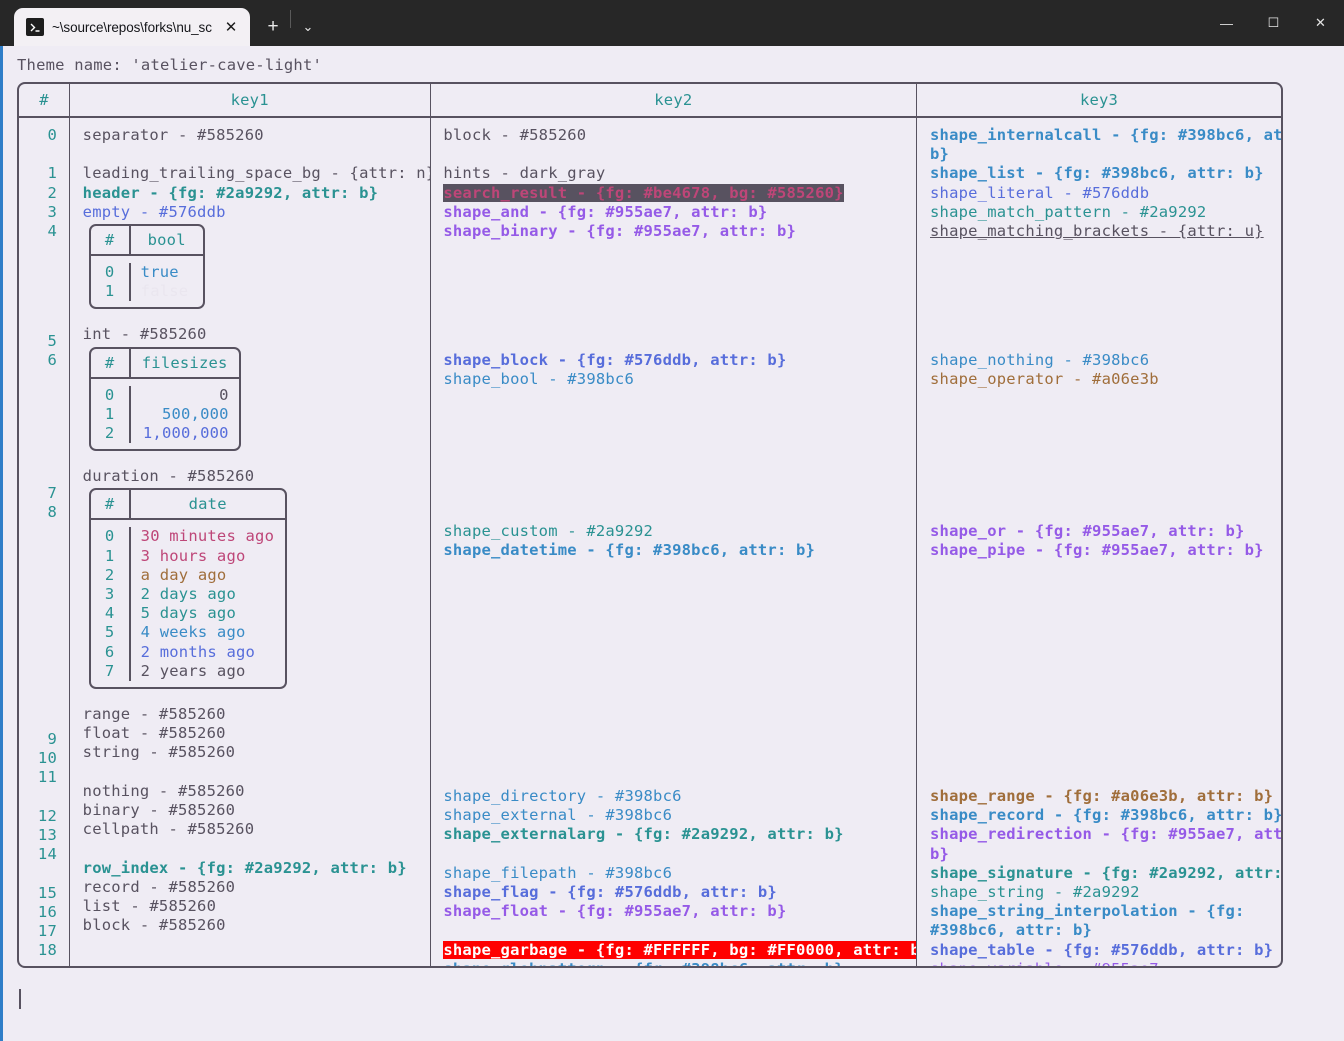 This screenshot has width=1344, height=1041. What do you see at coordinates (47, 854) in the screenshot?
I see `row-index: 14` at bounding box center [47, 854].